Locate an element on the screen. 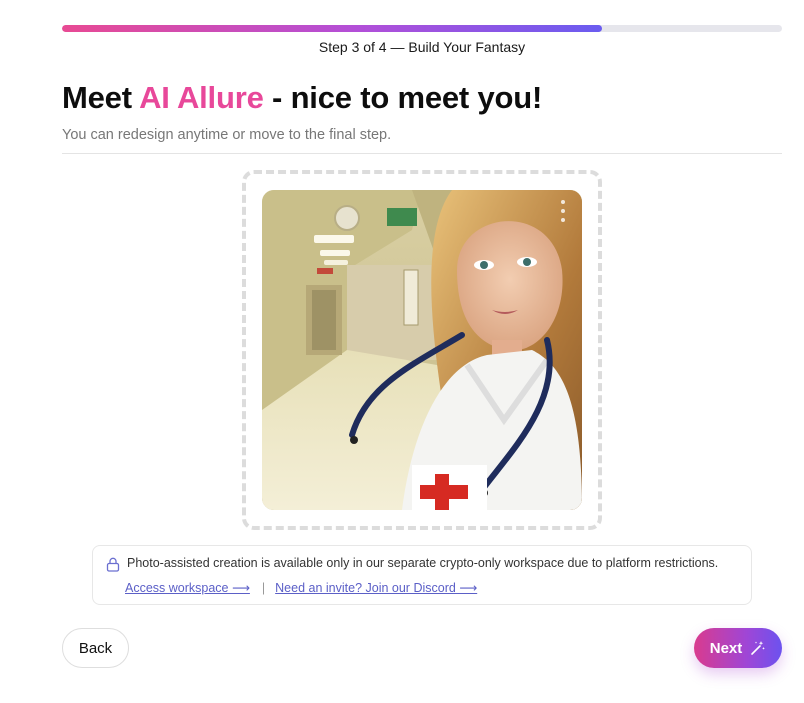 The height and width of the screenshot is (703, 804). title-suffix: - nice to meet you! is located at coordinates (403, 97).